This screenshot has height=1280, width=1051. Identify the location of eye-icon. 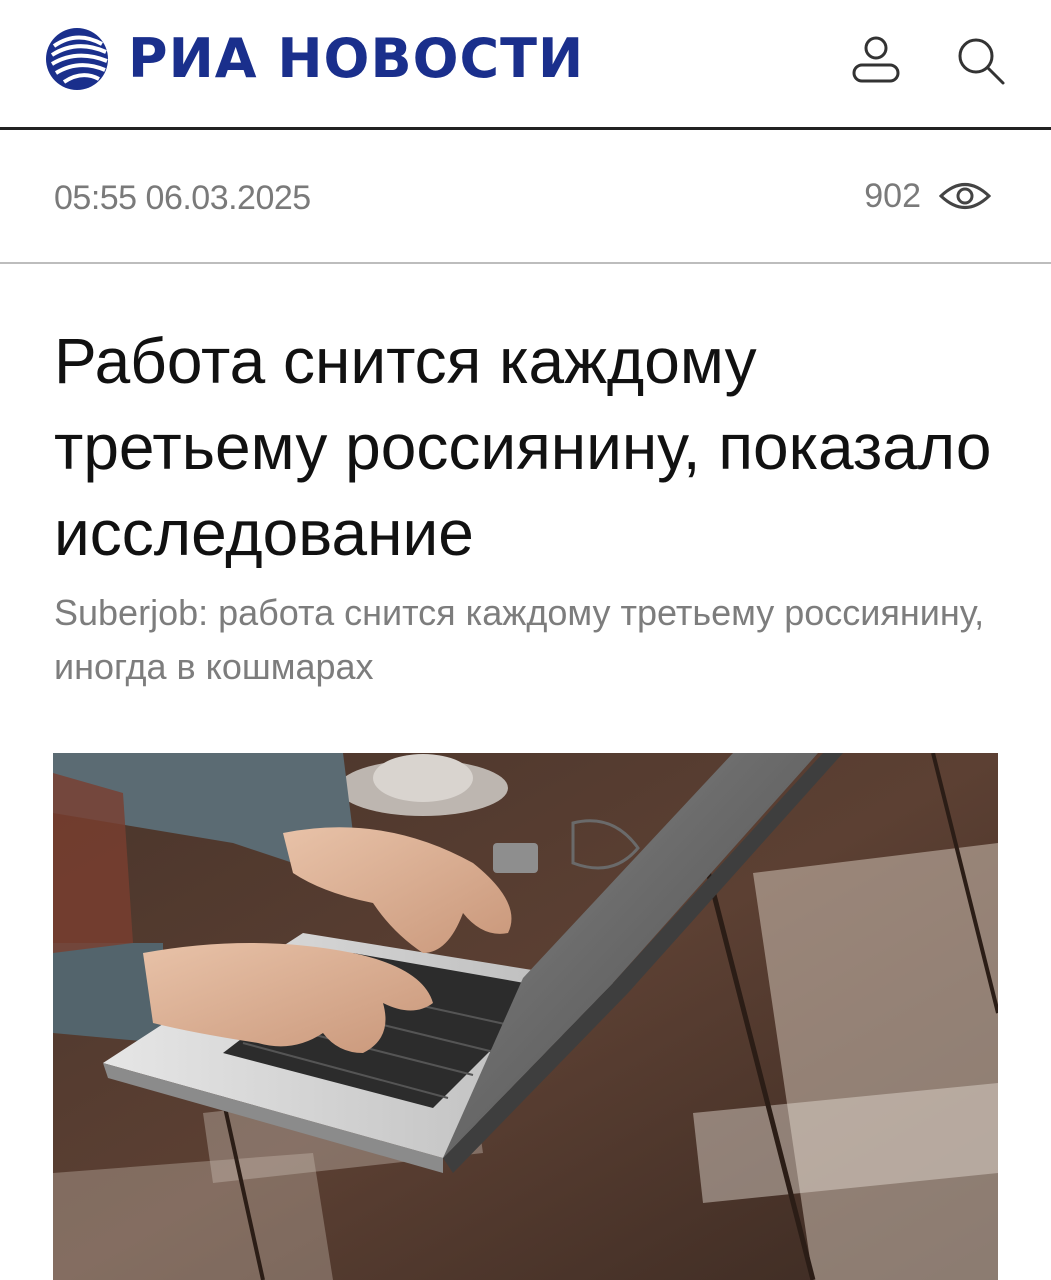
(965, 196).